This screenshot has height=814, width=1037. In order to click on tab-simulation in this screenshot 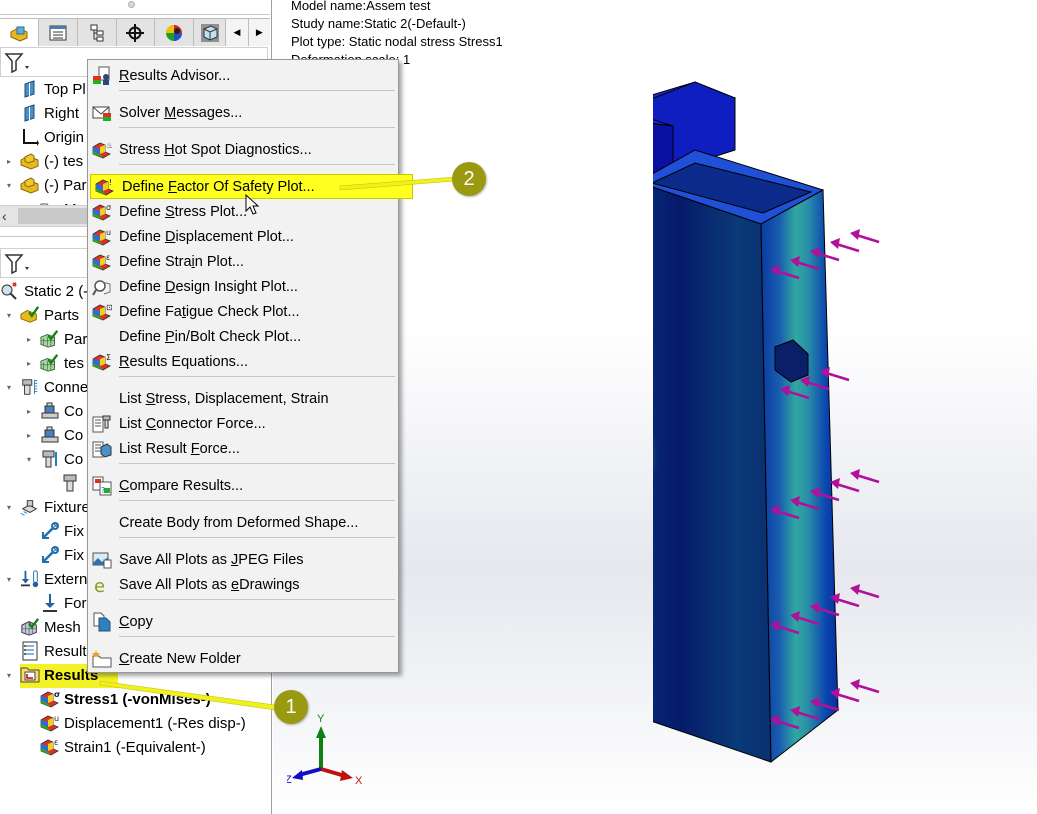, I will do `click(210, 32)`.